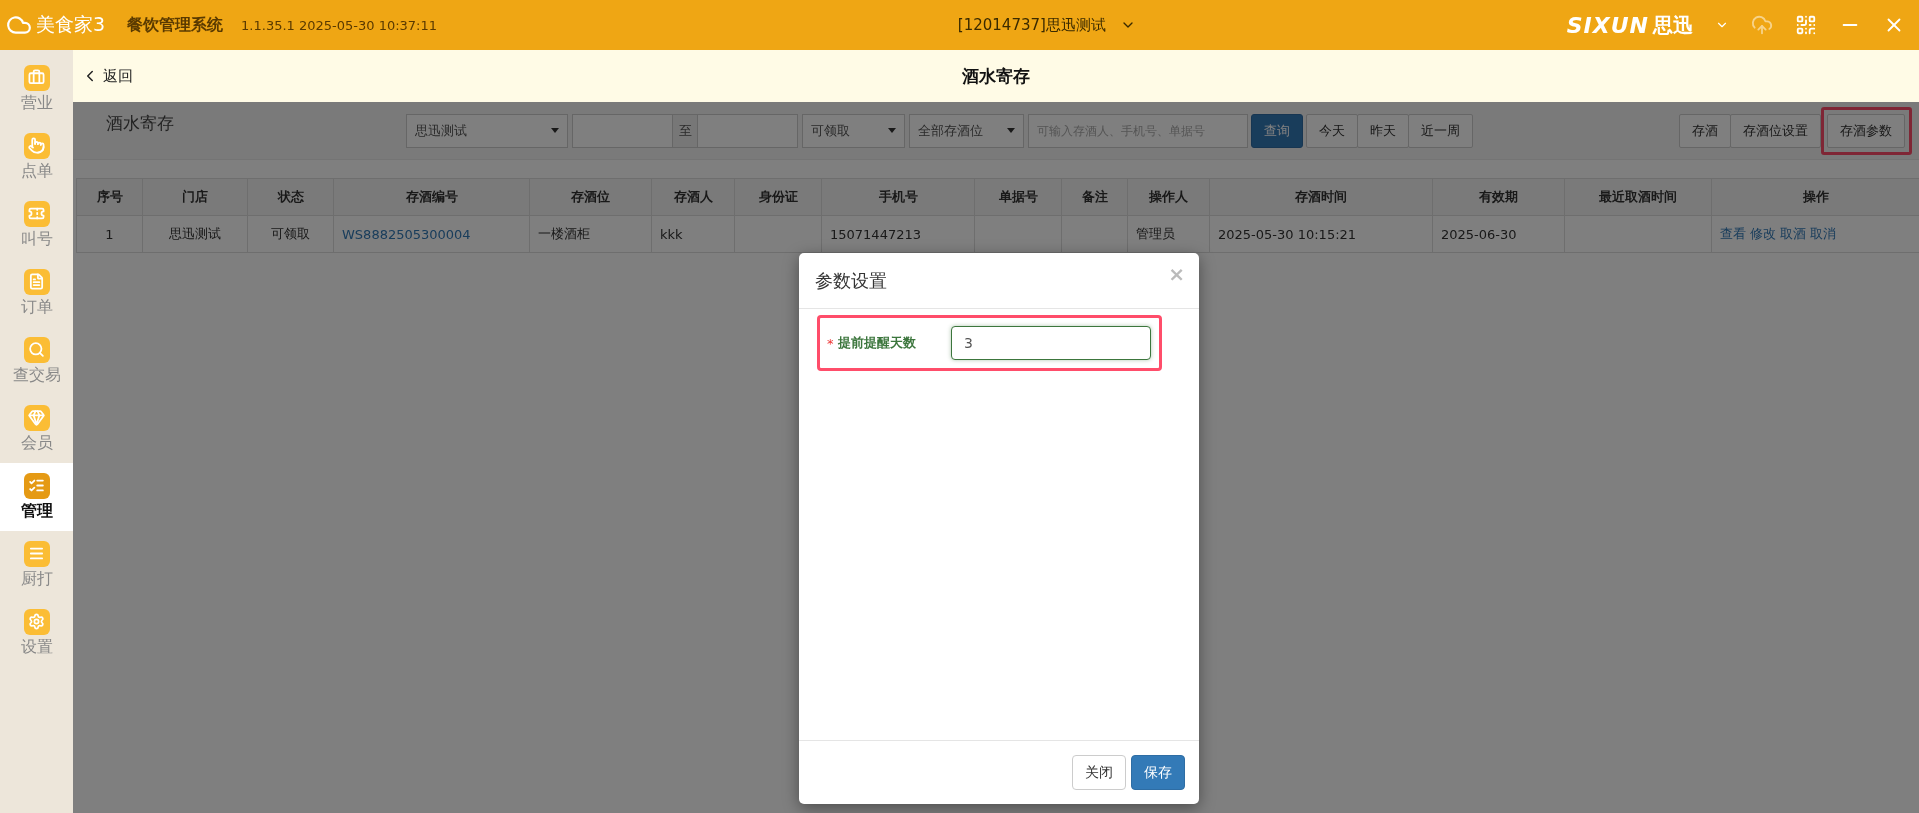  I want to click on toolbar-button: 存酒位设置, so click(1775, 130).